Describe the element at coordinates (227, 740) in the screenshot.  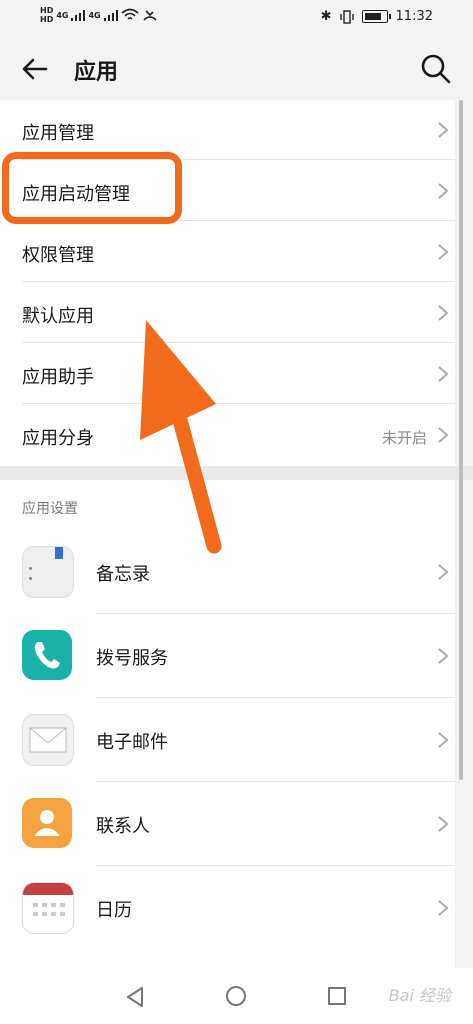
I see `app-item-email: 电子邮件` at that location.